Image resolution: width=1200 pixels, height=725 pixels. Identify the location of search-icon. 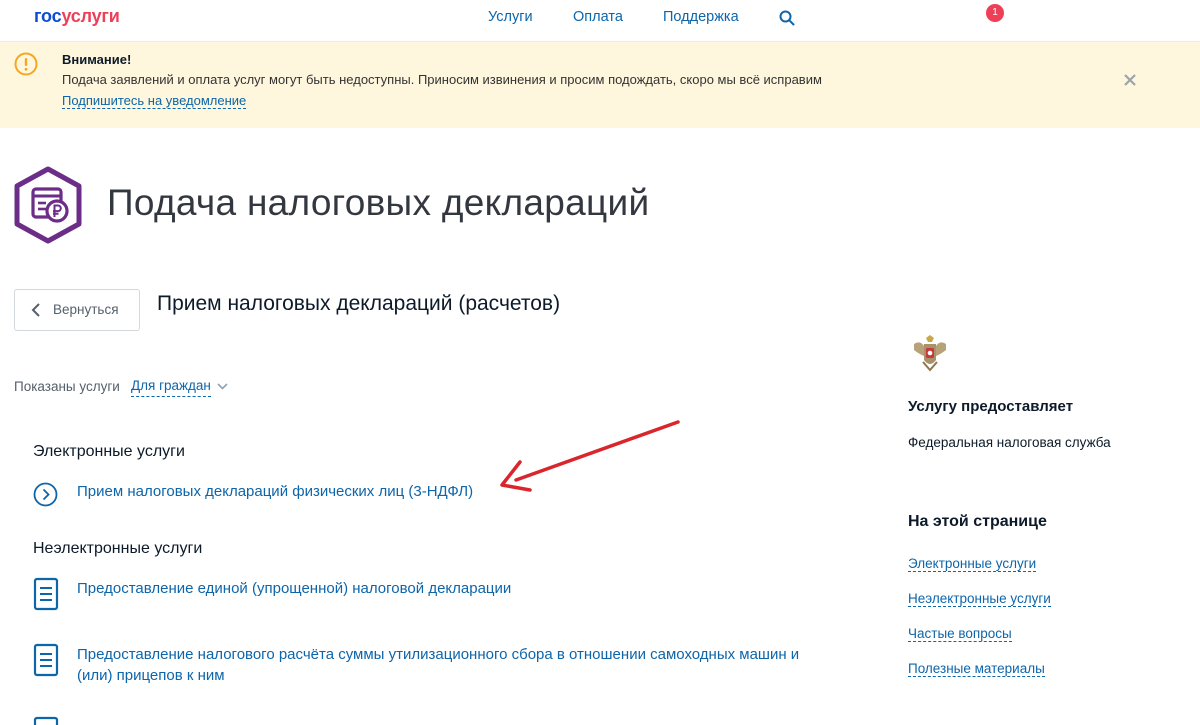
(787, 18).